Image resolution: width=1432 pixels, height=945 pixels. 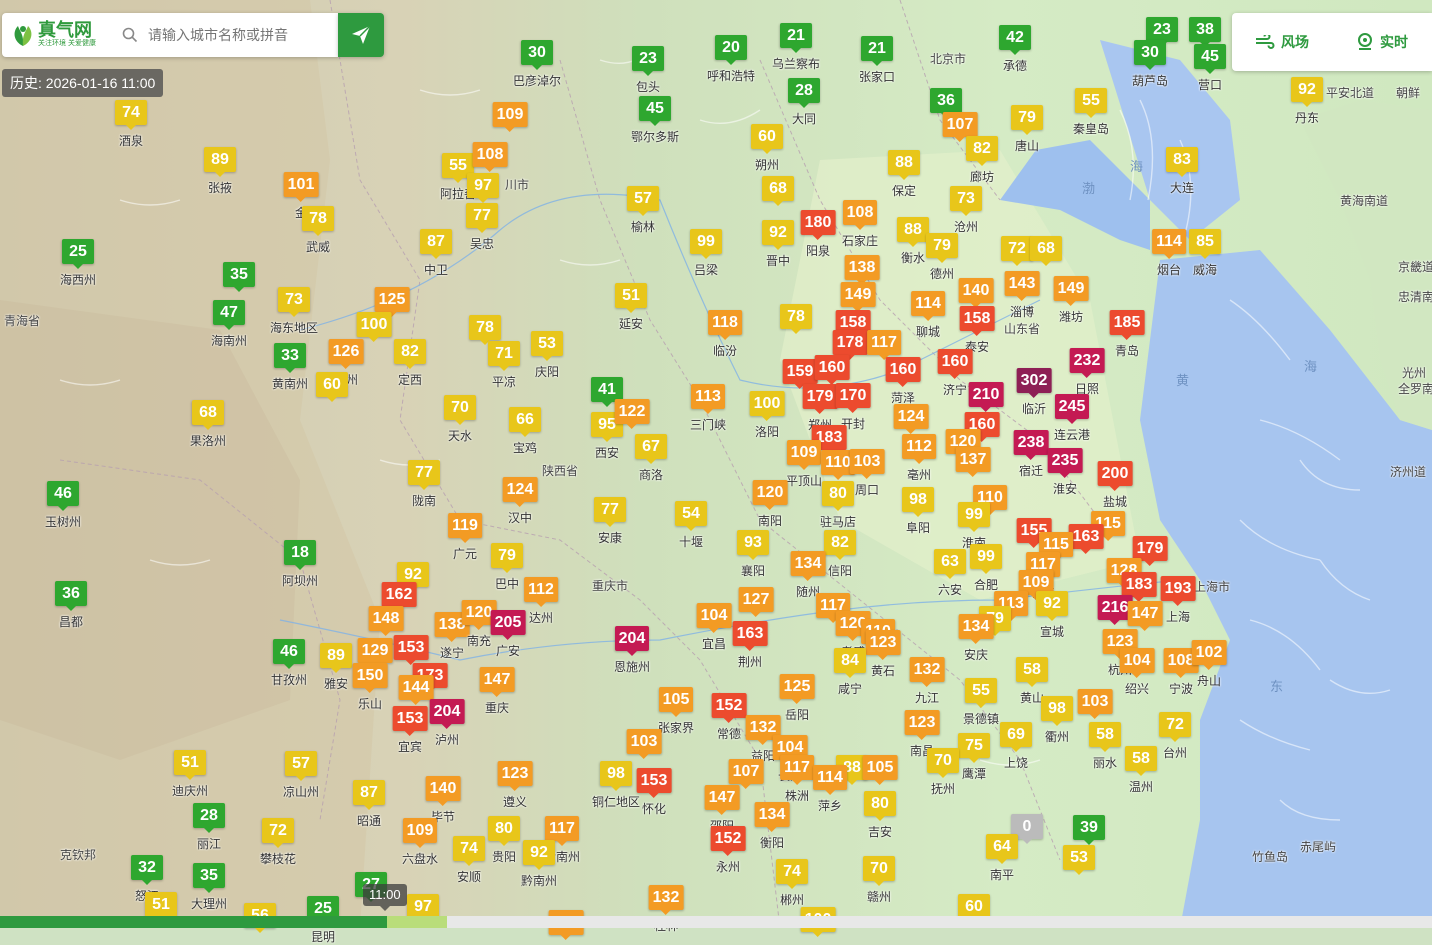 I want to click on aqi-station-marker: 39, so click(x=1089, y=830).